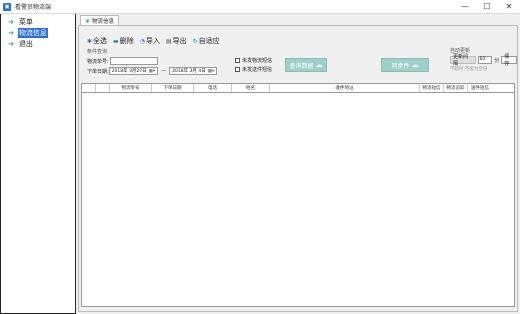 Image resolution: width=520 pixels, height=314 pixels. I want to click on tab-label: 物流信息, so click(103, 22).